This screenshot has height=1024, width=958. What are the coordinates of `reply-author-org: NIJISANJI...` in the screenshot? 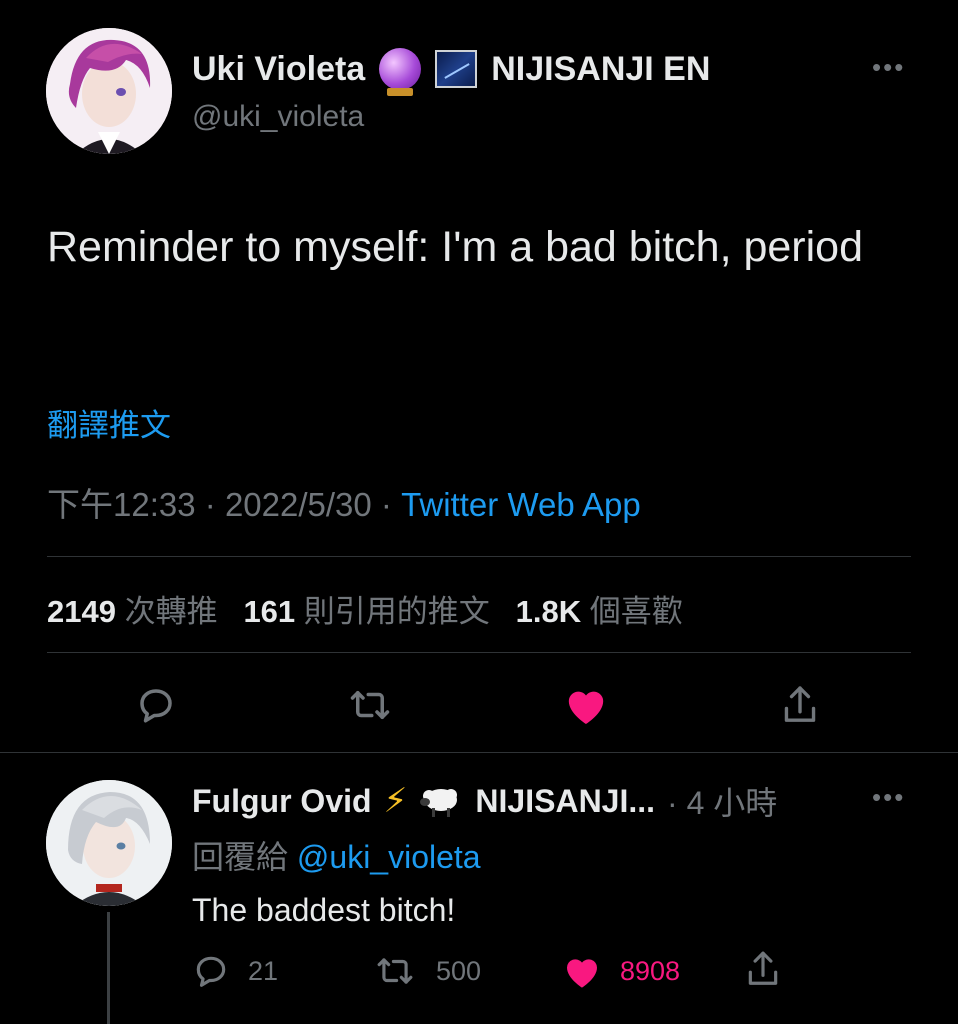 It's located at (565, 800).